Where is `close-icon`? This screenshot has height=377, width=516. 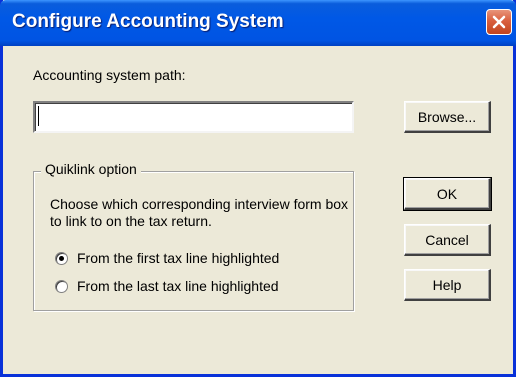 close-icon is located at coordinates (499, 22).